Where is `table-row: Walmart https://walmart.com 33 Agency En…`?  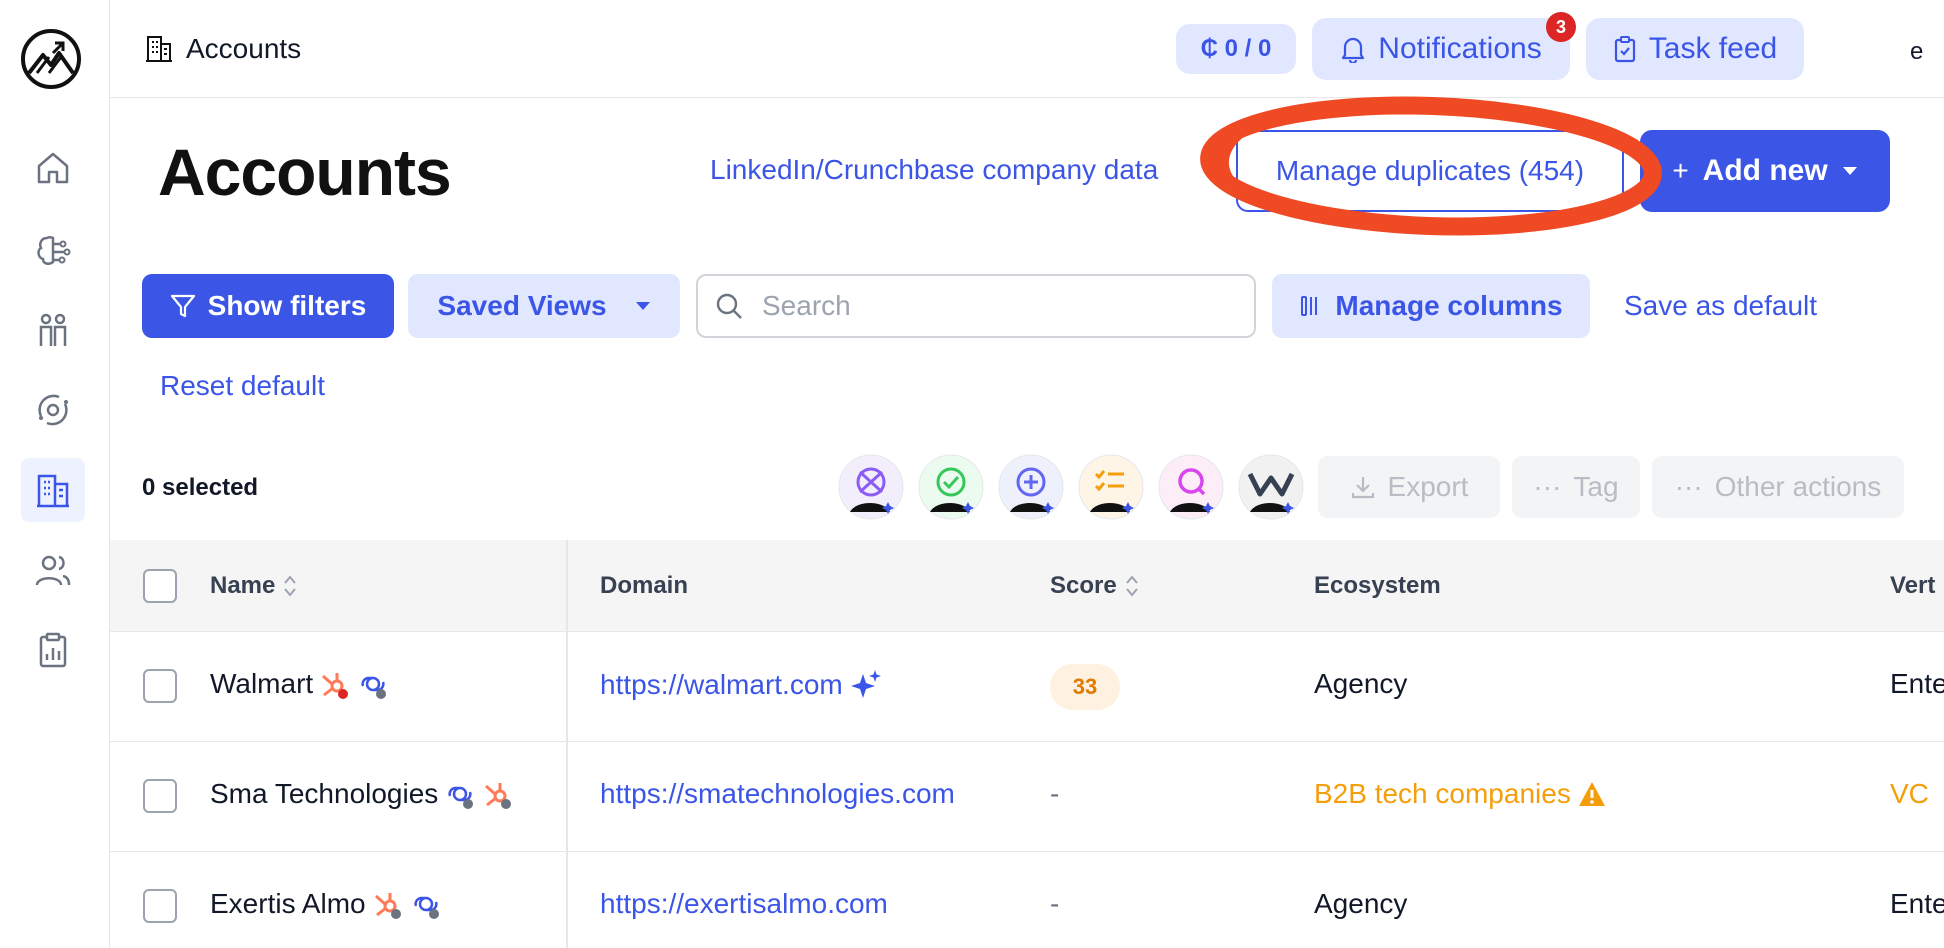
table-row: Walmart https://walmart.com 33 Agency En… is located at coordinates (1027, 687).